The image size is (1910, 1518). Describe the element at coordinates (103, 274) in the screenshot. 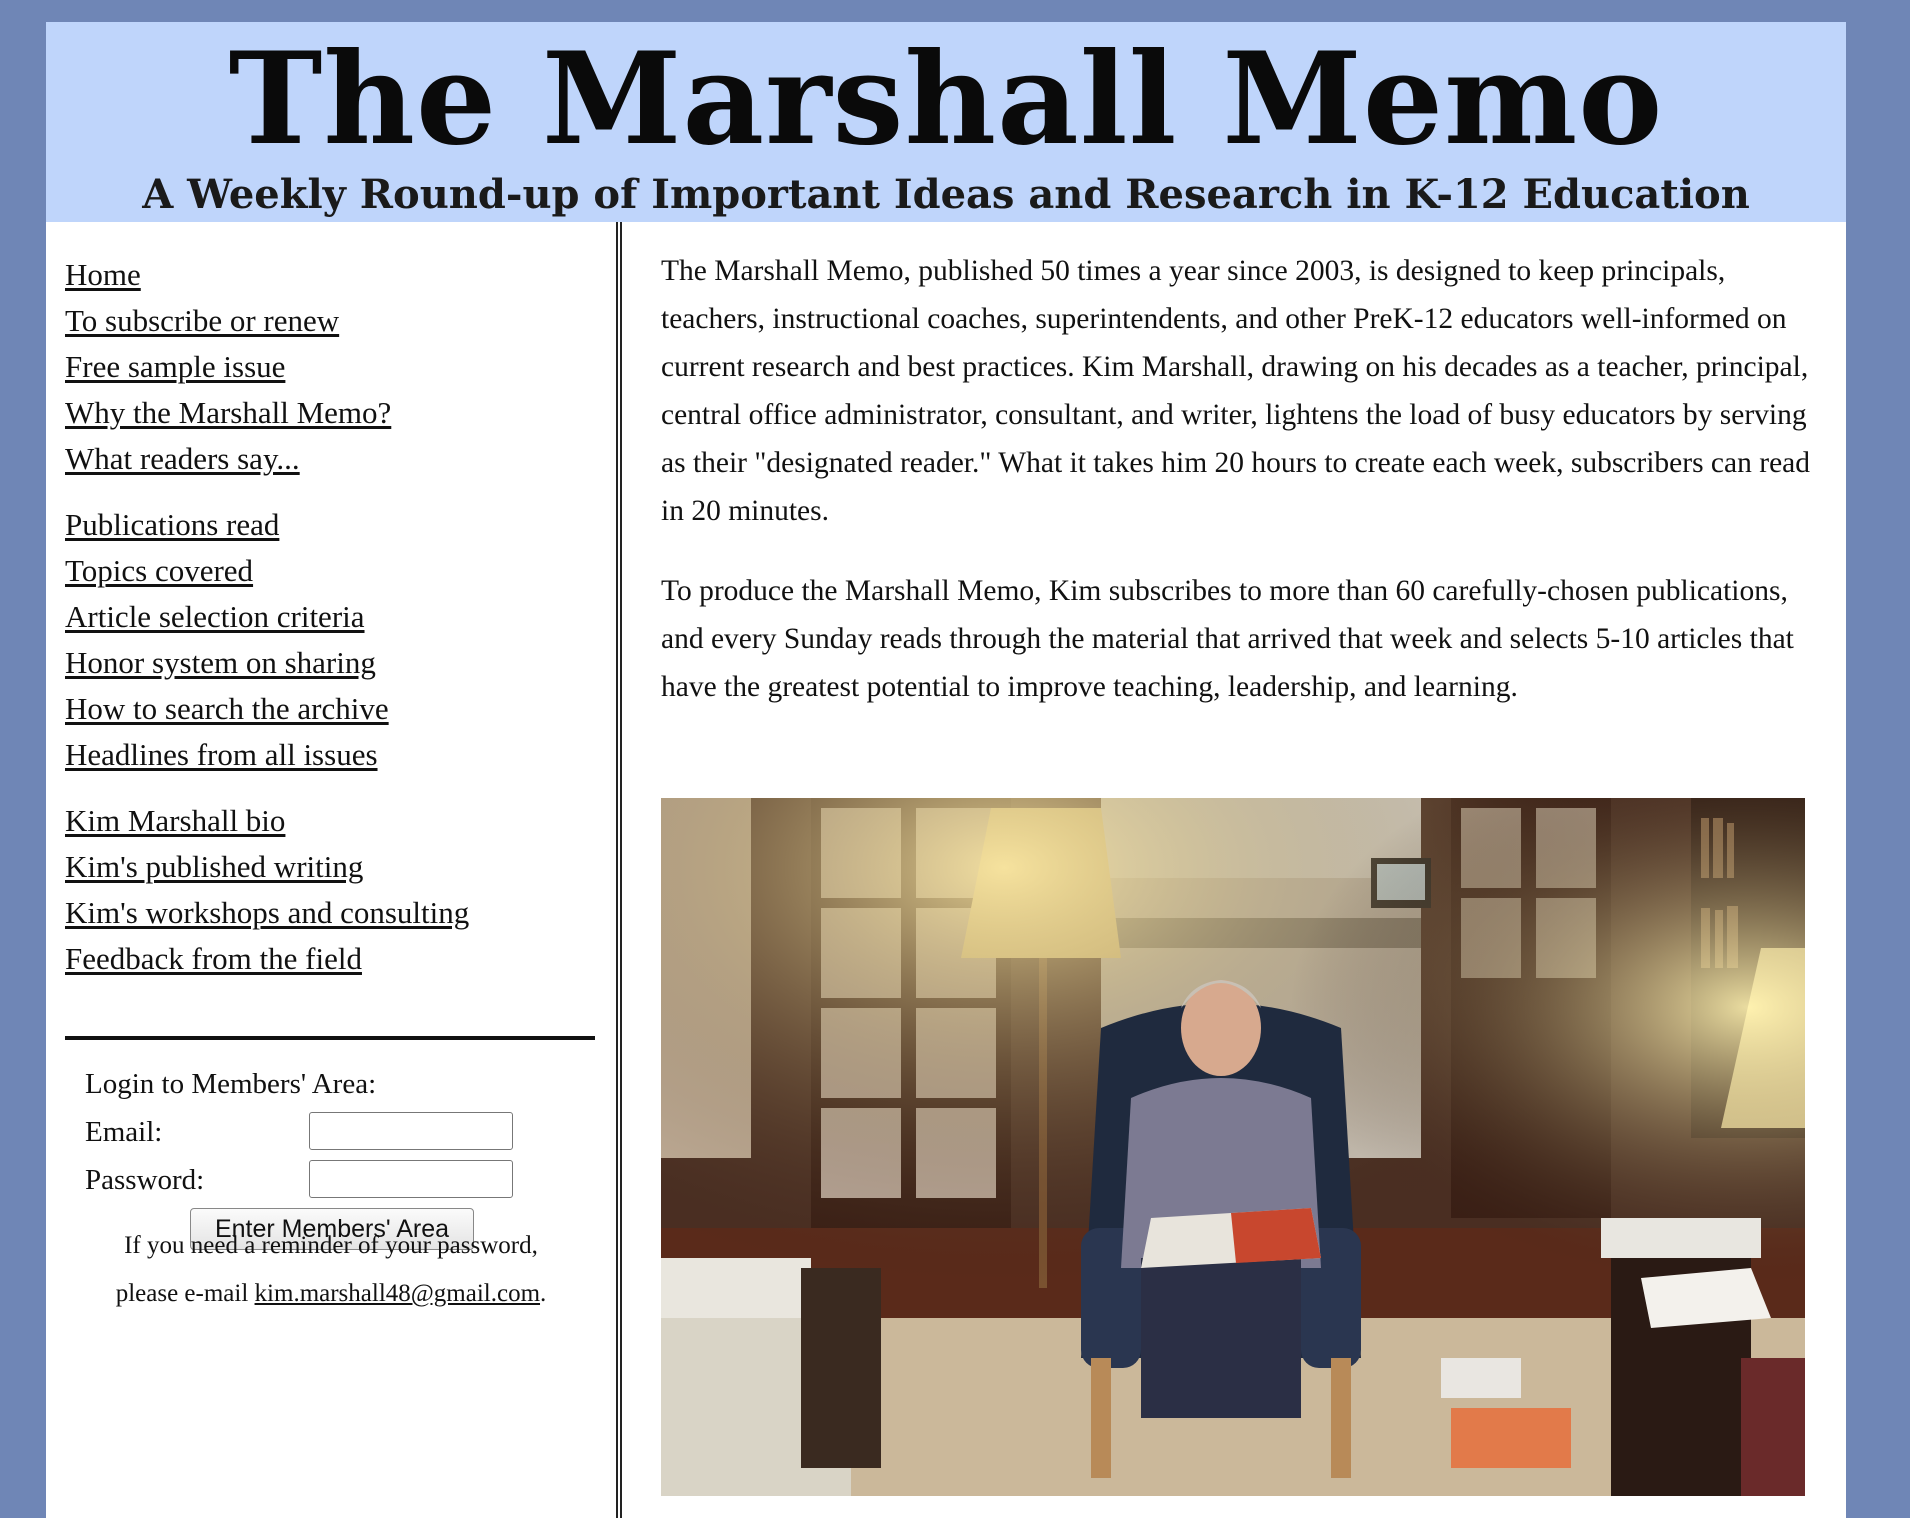

I see `nav-link-home: Home` at that location.